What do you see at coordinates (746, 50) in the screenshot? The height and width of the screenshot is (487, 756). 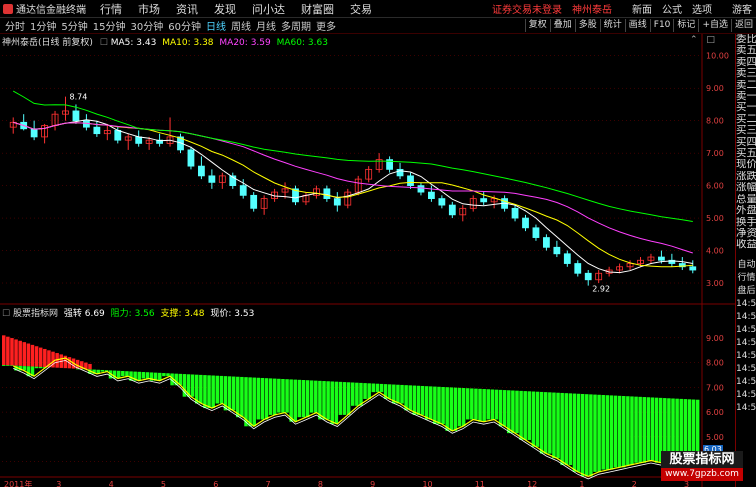 I see `quote-field-label: 卖五` at bounding box center [746, 50].